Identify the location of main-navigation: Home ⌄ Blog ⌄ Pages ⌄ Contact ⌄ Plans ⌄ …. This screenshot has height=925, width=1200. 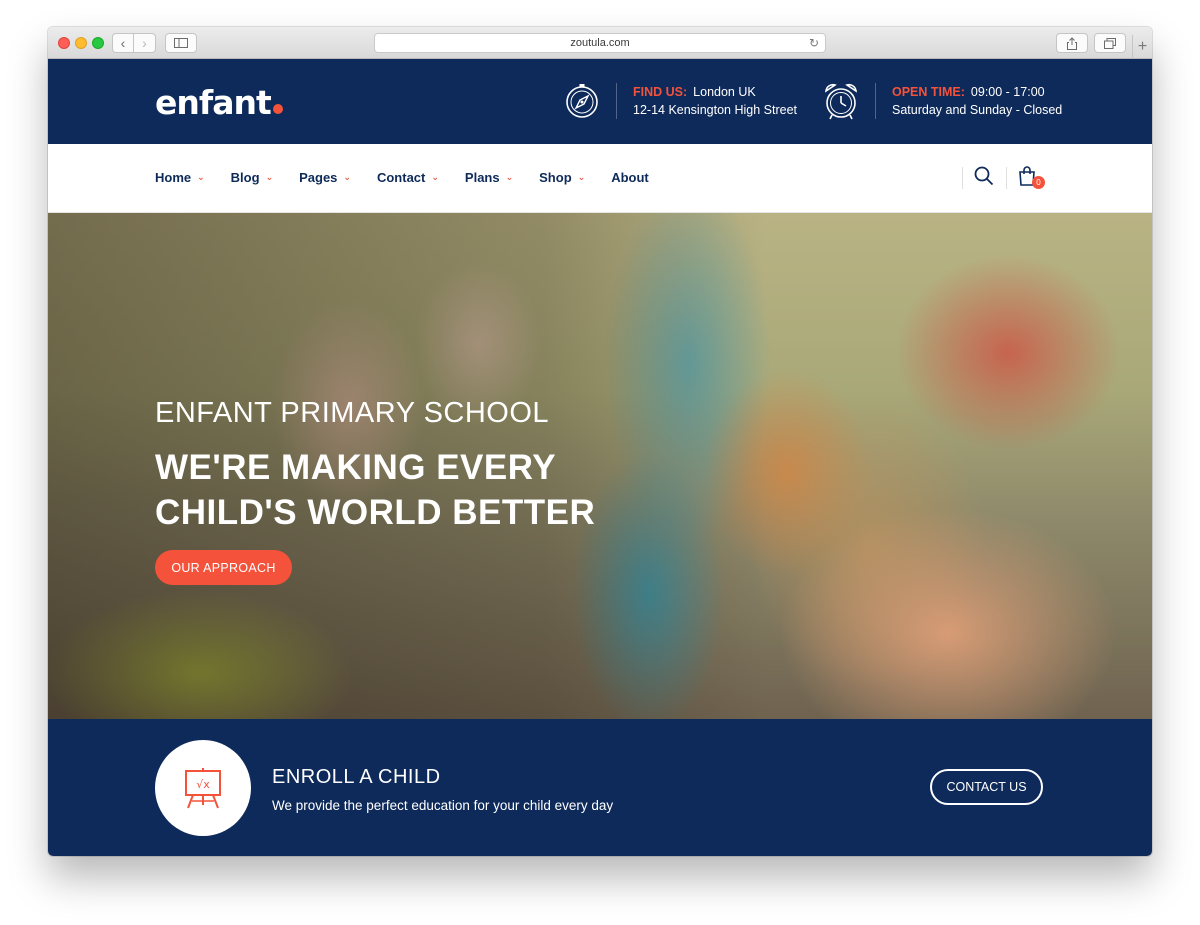
(600, 178).